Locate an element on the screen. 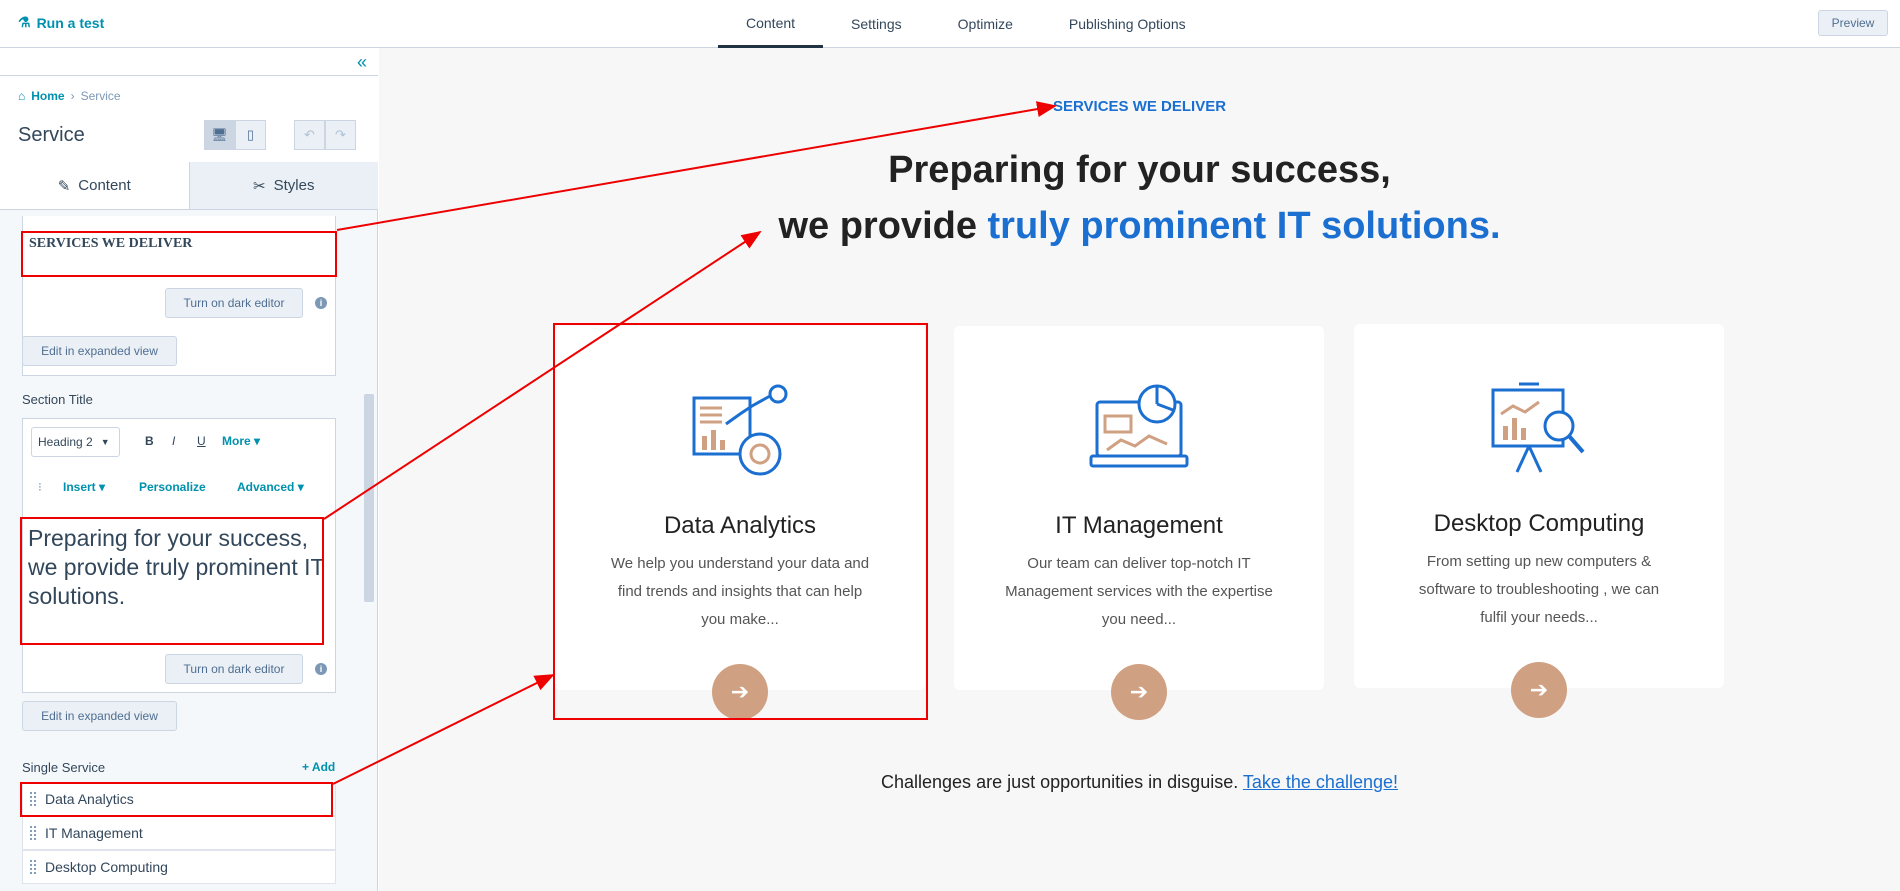 This screenshot has width=1900, height=891. home-icon: ⌂ is located at coordinates (22, 96).